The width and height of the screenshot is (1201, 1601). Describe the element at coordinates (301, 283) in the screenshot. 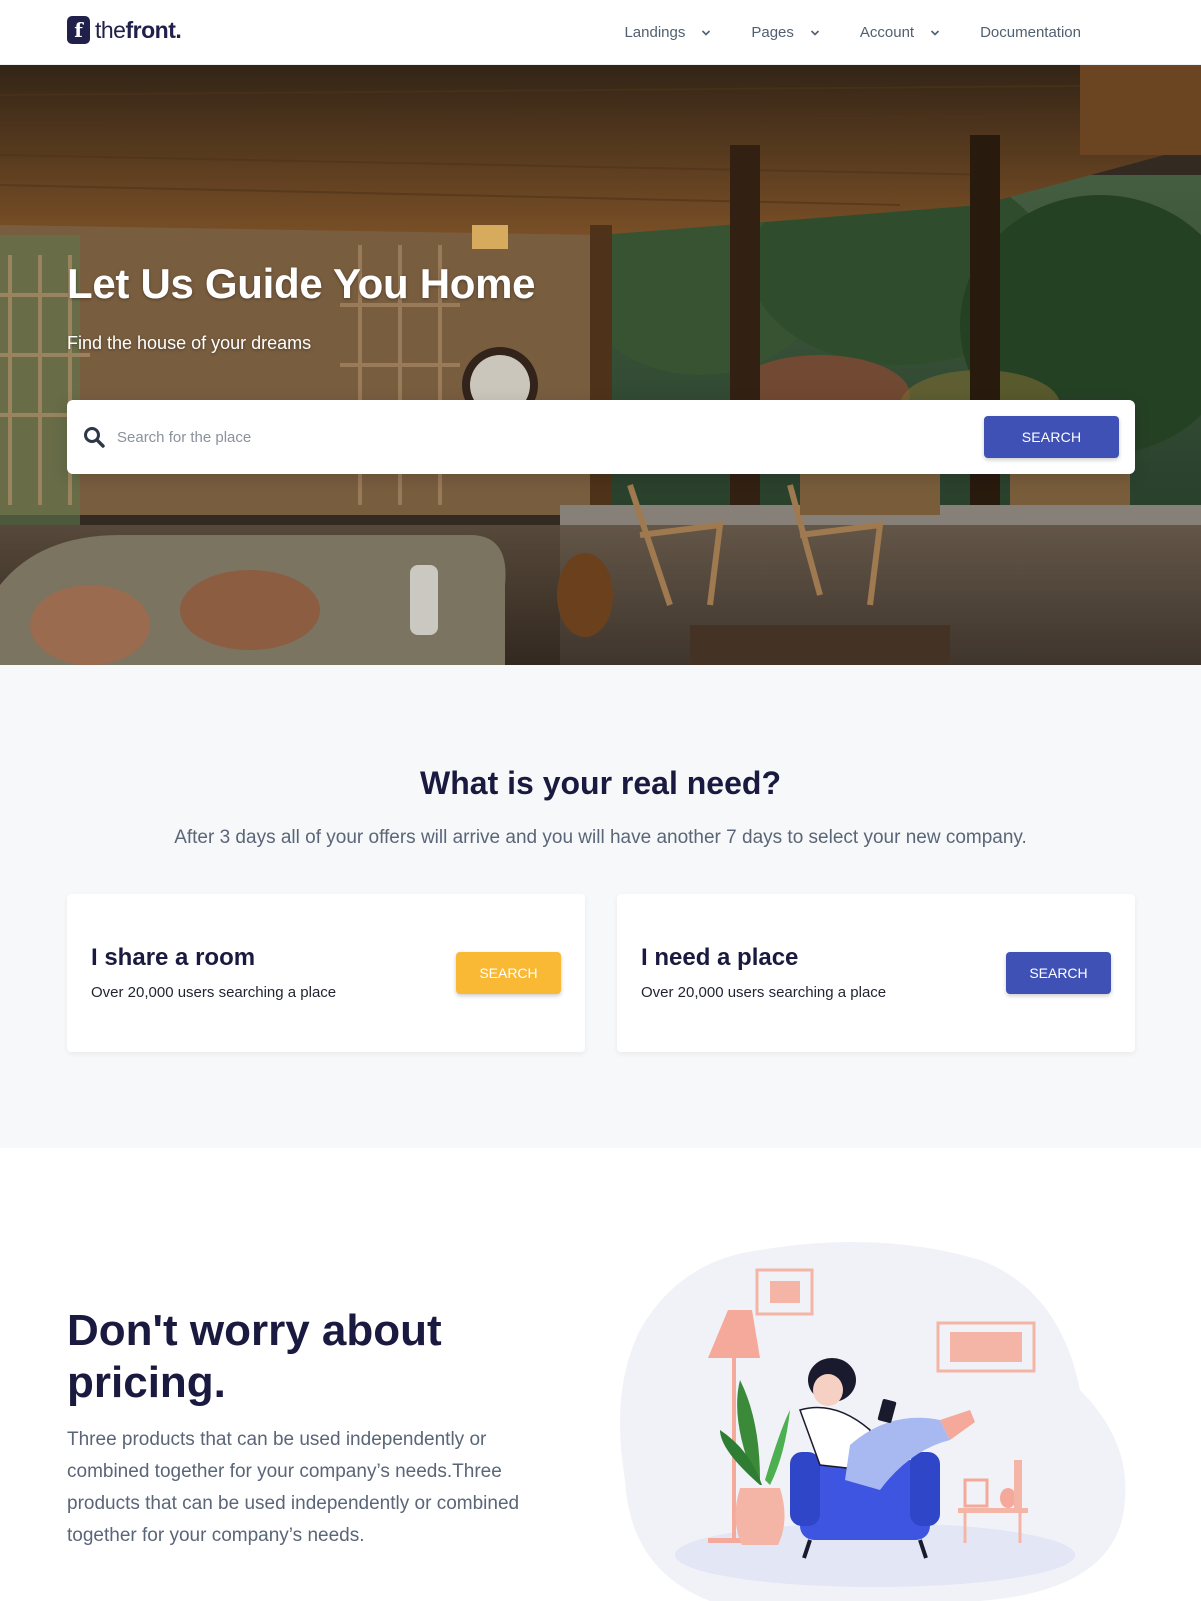

I see `hero-title: Let Us Guide You Home` at that location.